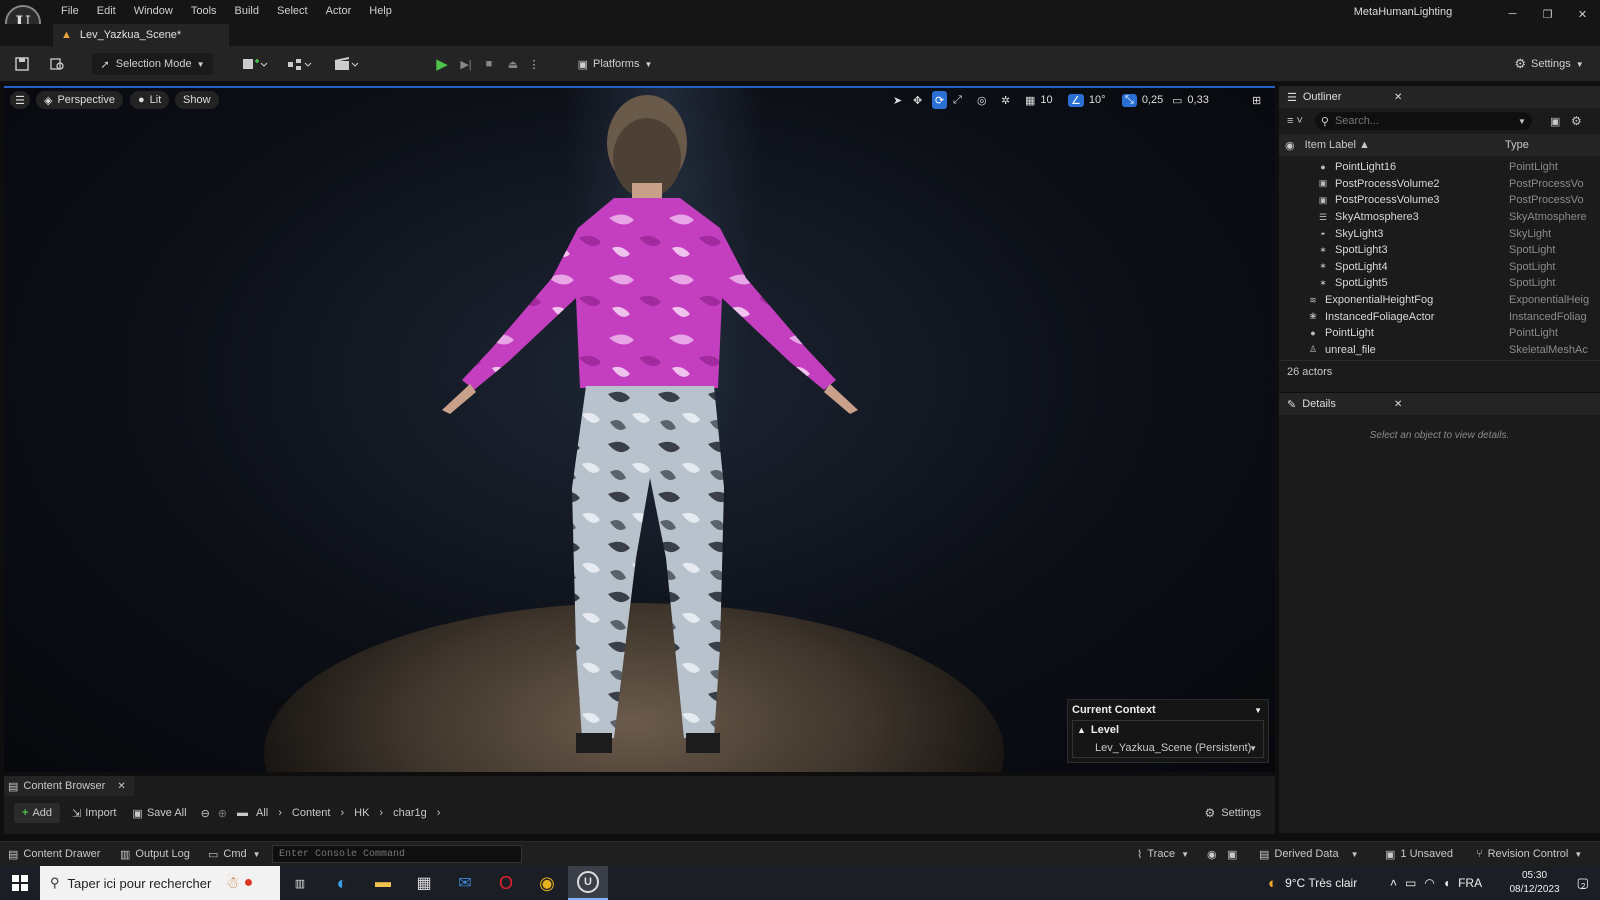 The width and height of the screenshot is (1600, 900). Describe the element at coordinates (1142, 100) in the screenshot. I see `scale-snap-button: ⤡ 0,25` at that location.